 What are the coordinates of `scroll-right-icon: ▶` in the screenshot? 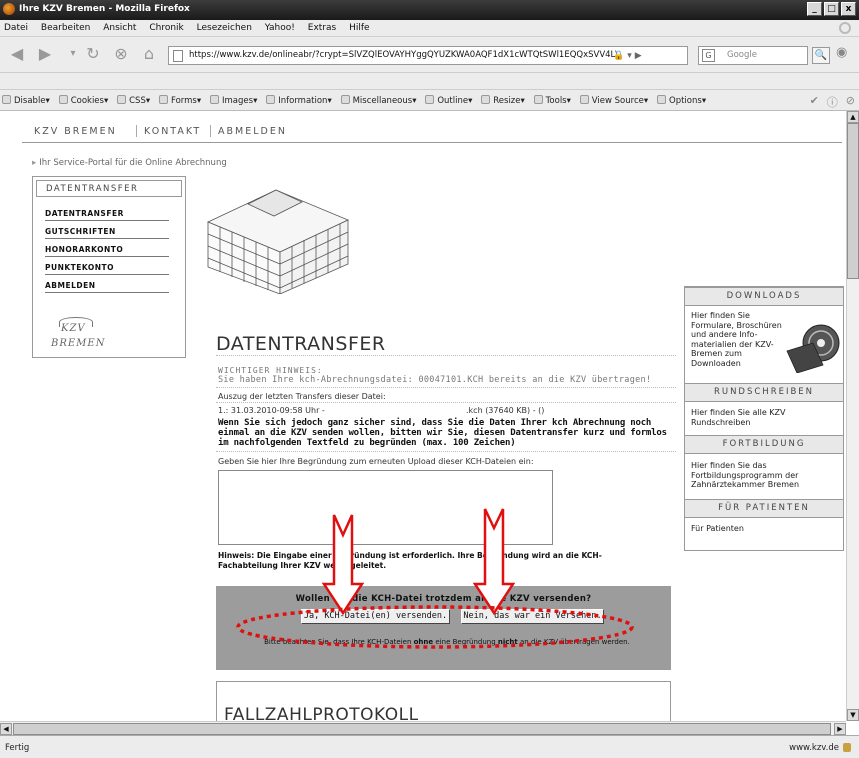 It's located at (840, 729).